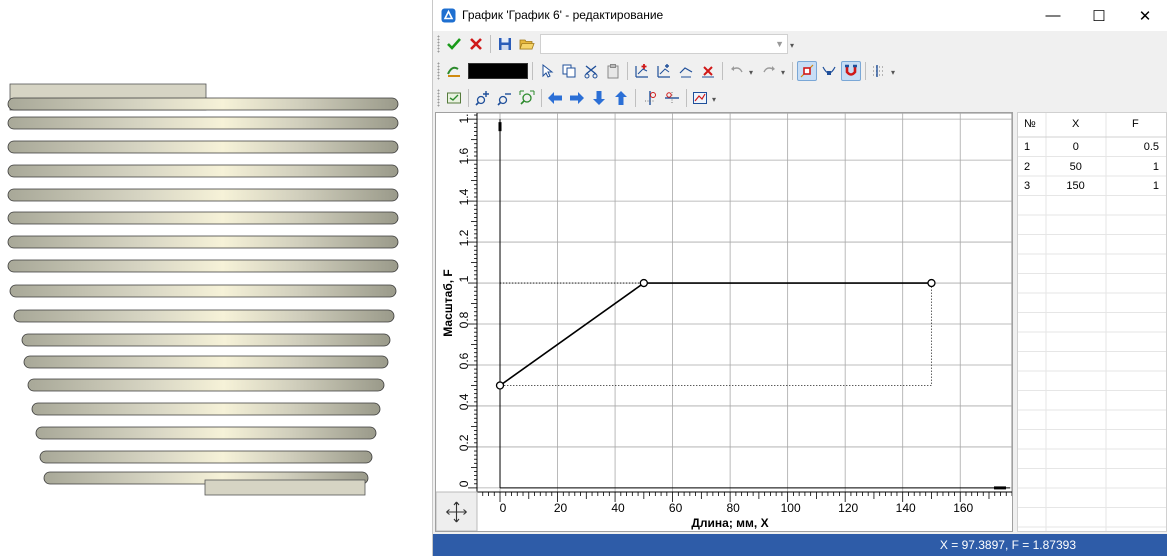 This screenshot has height=559, width=1167. What do you see at coordinates (448, 302) in the screenshot?
I see `y-axis-label: Масштаб, F` at bounding box center [448, 302].